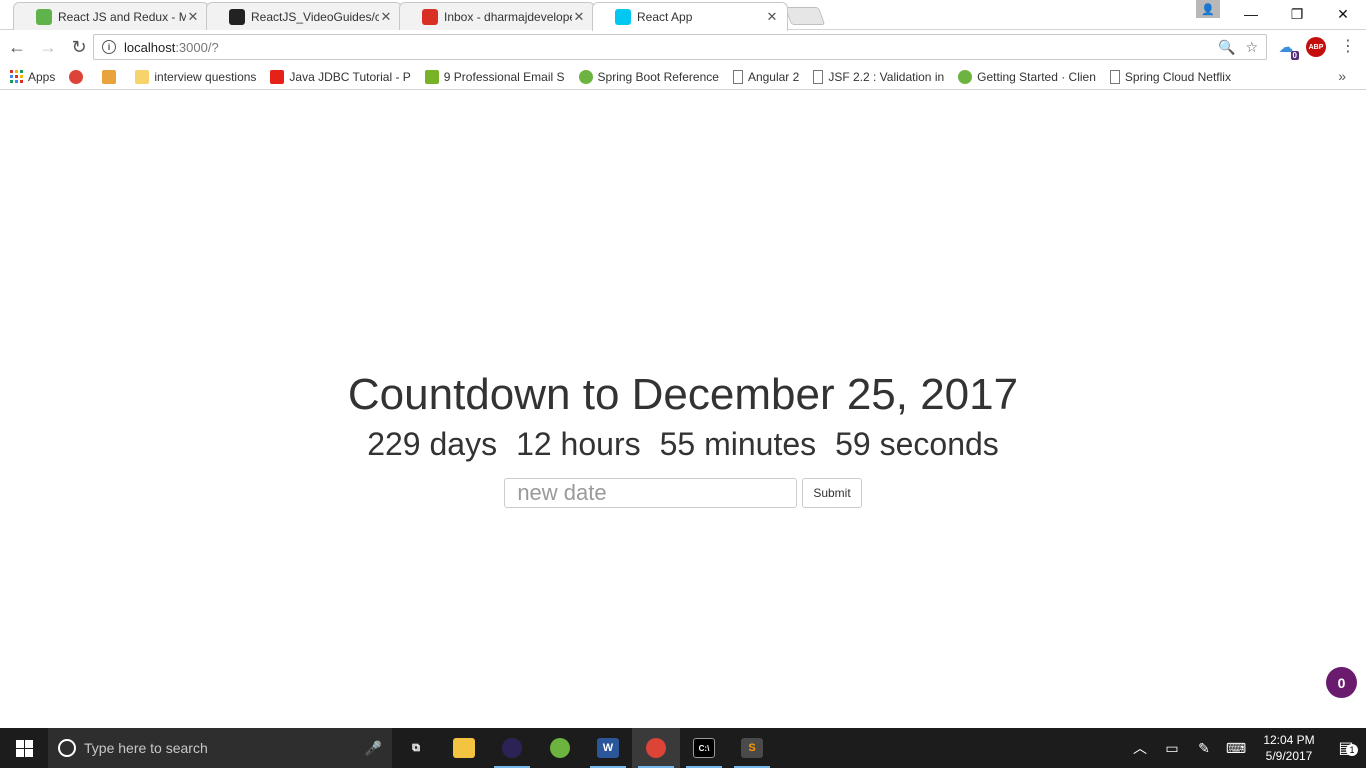 The height and width of the screenshot is (768, 1366). What do you see at coordinates (738, 444) in the screenshot?
I see `clock-minutes: 55 minutes` at bounding box center [738, 444].